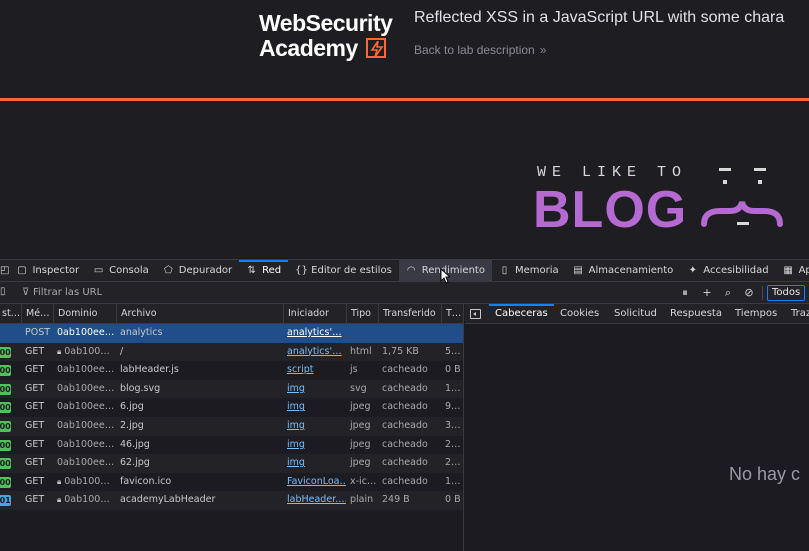 This screenshot has height=551, width=809. What do you see at coordinates (5, 389) in the screenshot?
I see `status-badge: 200` at bounding box center [5, 389].